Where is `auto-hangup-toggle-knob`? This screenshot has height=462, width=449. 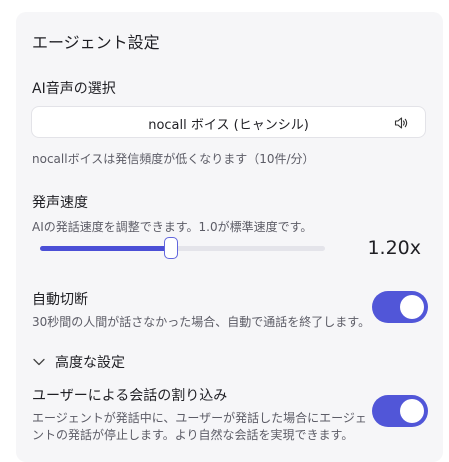
auto-hangup-toggle-knob is located at coordinates (412, 307).